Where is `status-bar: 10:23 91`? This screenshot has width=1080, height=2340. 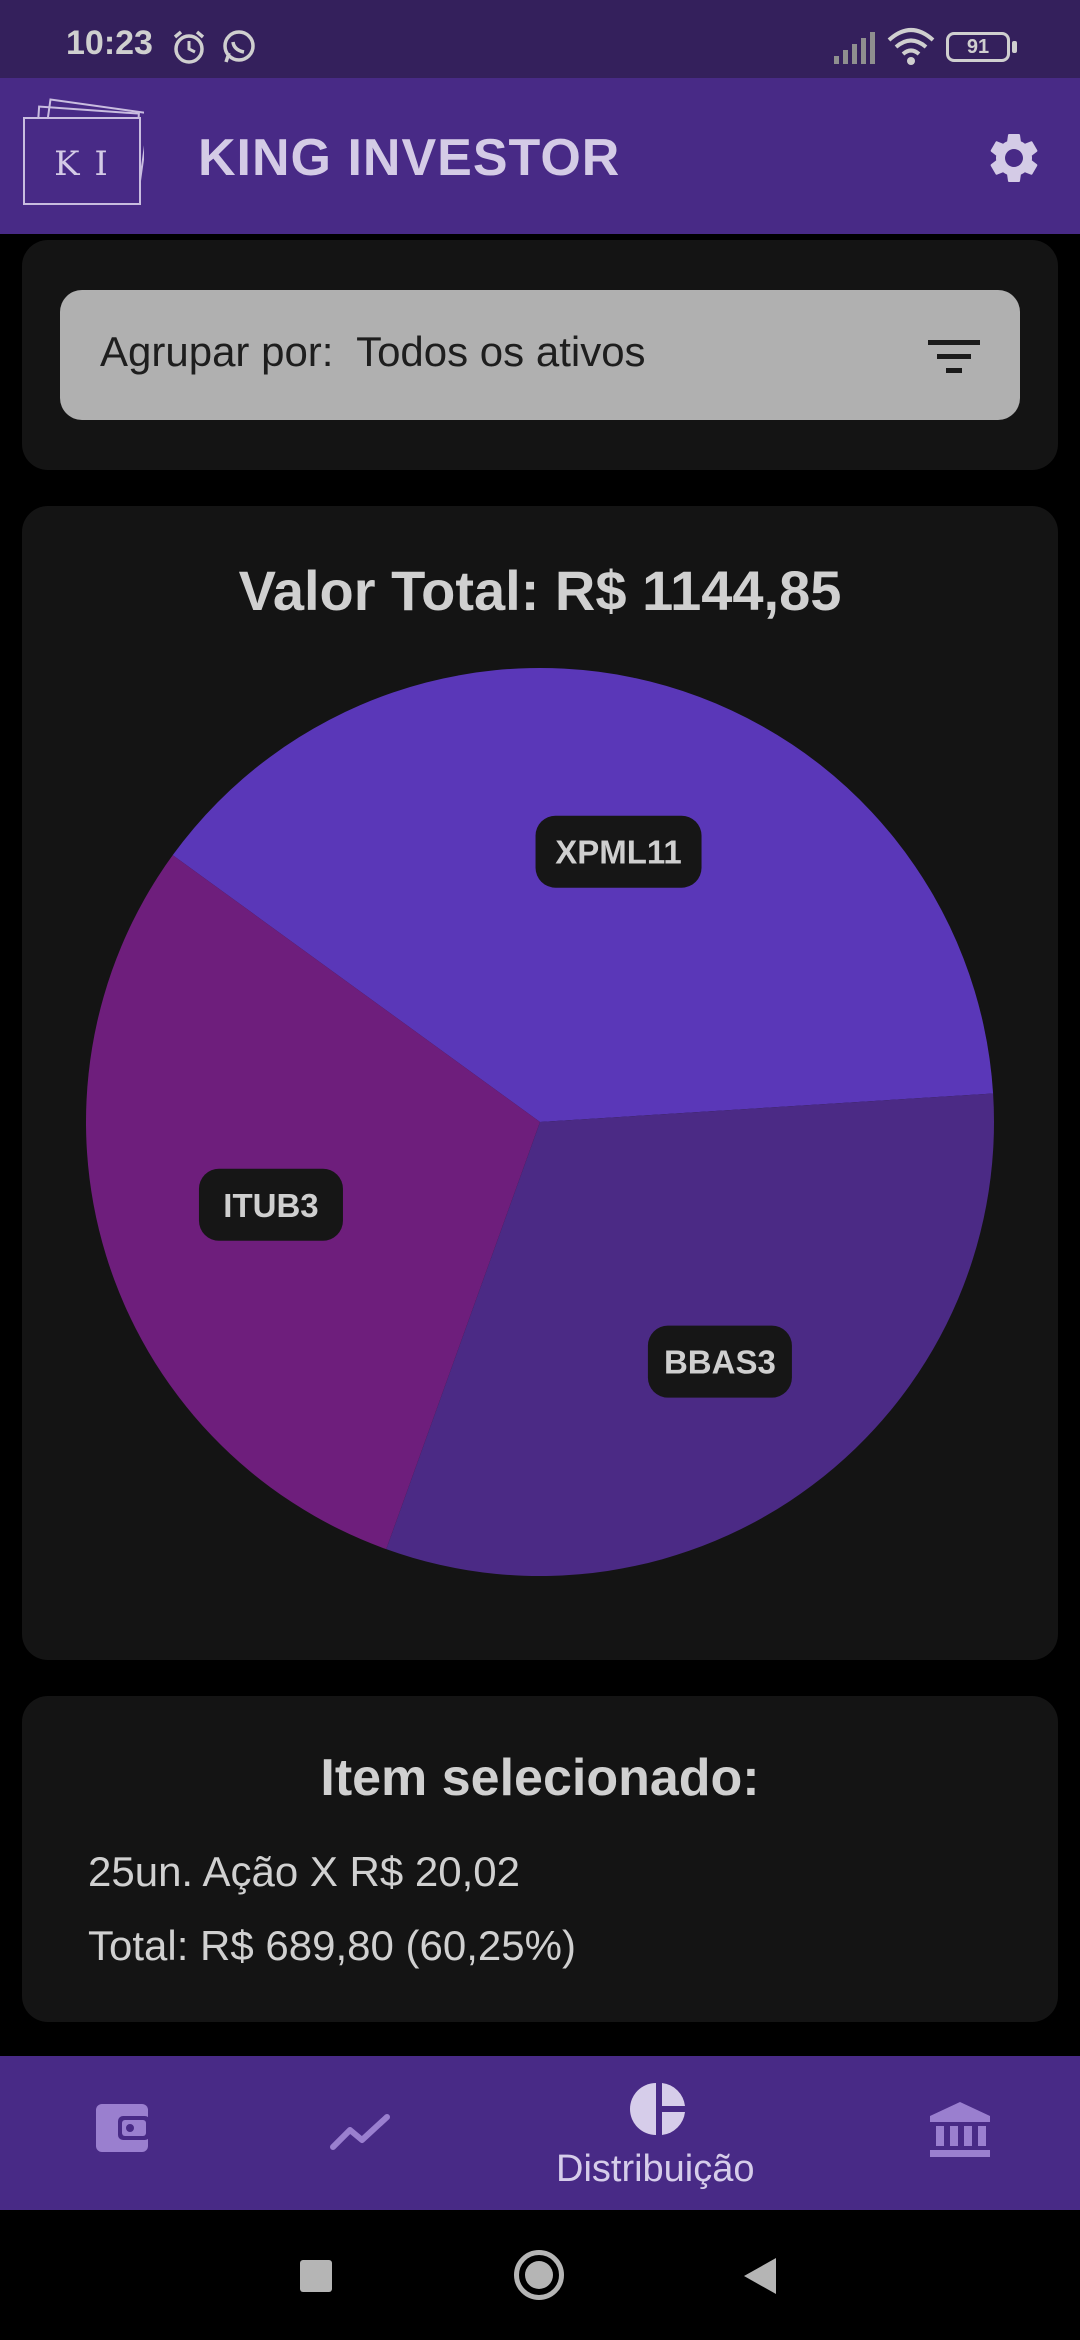 status-bar: 10:23 91 is located at coordinates (540, 39).